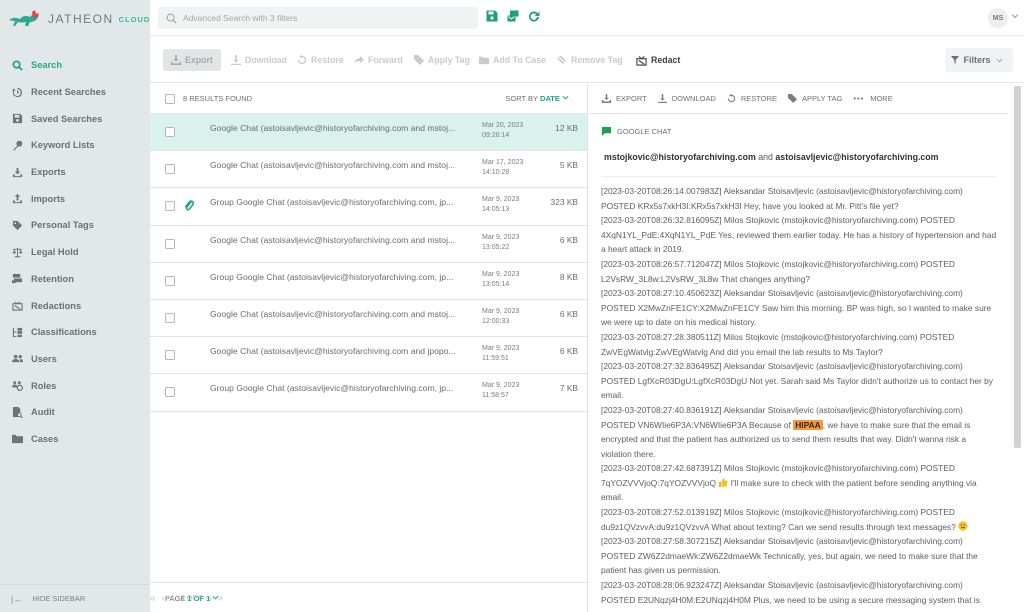 The height and width of the screenshot is (612, 1024). Describe the element at coordinates (75, 412) in the screenshot. I see `sidebar-item-audit: Audit` at that location.